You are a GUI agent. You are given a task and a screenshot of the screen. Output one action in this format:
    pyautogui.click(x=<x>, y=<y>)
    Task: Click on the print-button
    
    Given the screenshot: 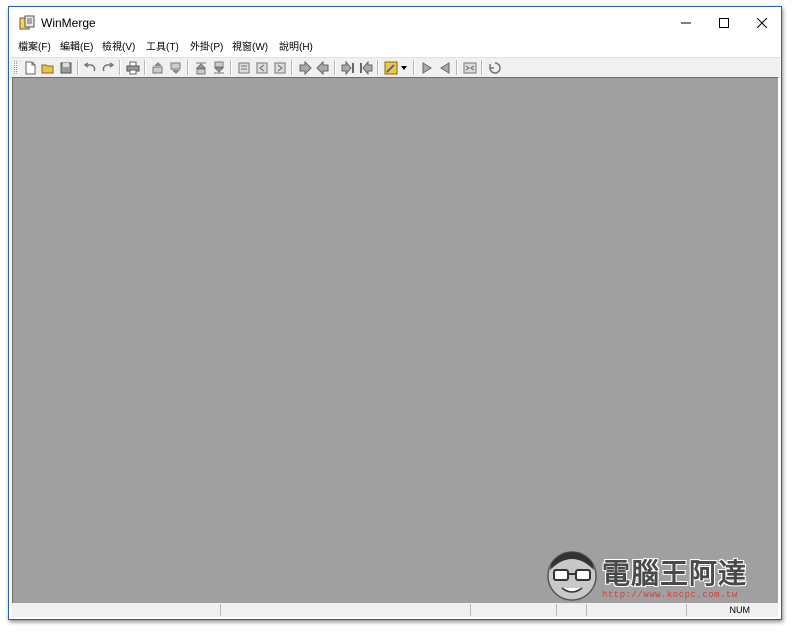 What is the action you would take?
    pyautogui.click(x=133, y=67)
    